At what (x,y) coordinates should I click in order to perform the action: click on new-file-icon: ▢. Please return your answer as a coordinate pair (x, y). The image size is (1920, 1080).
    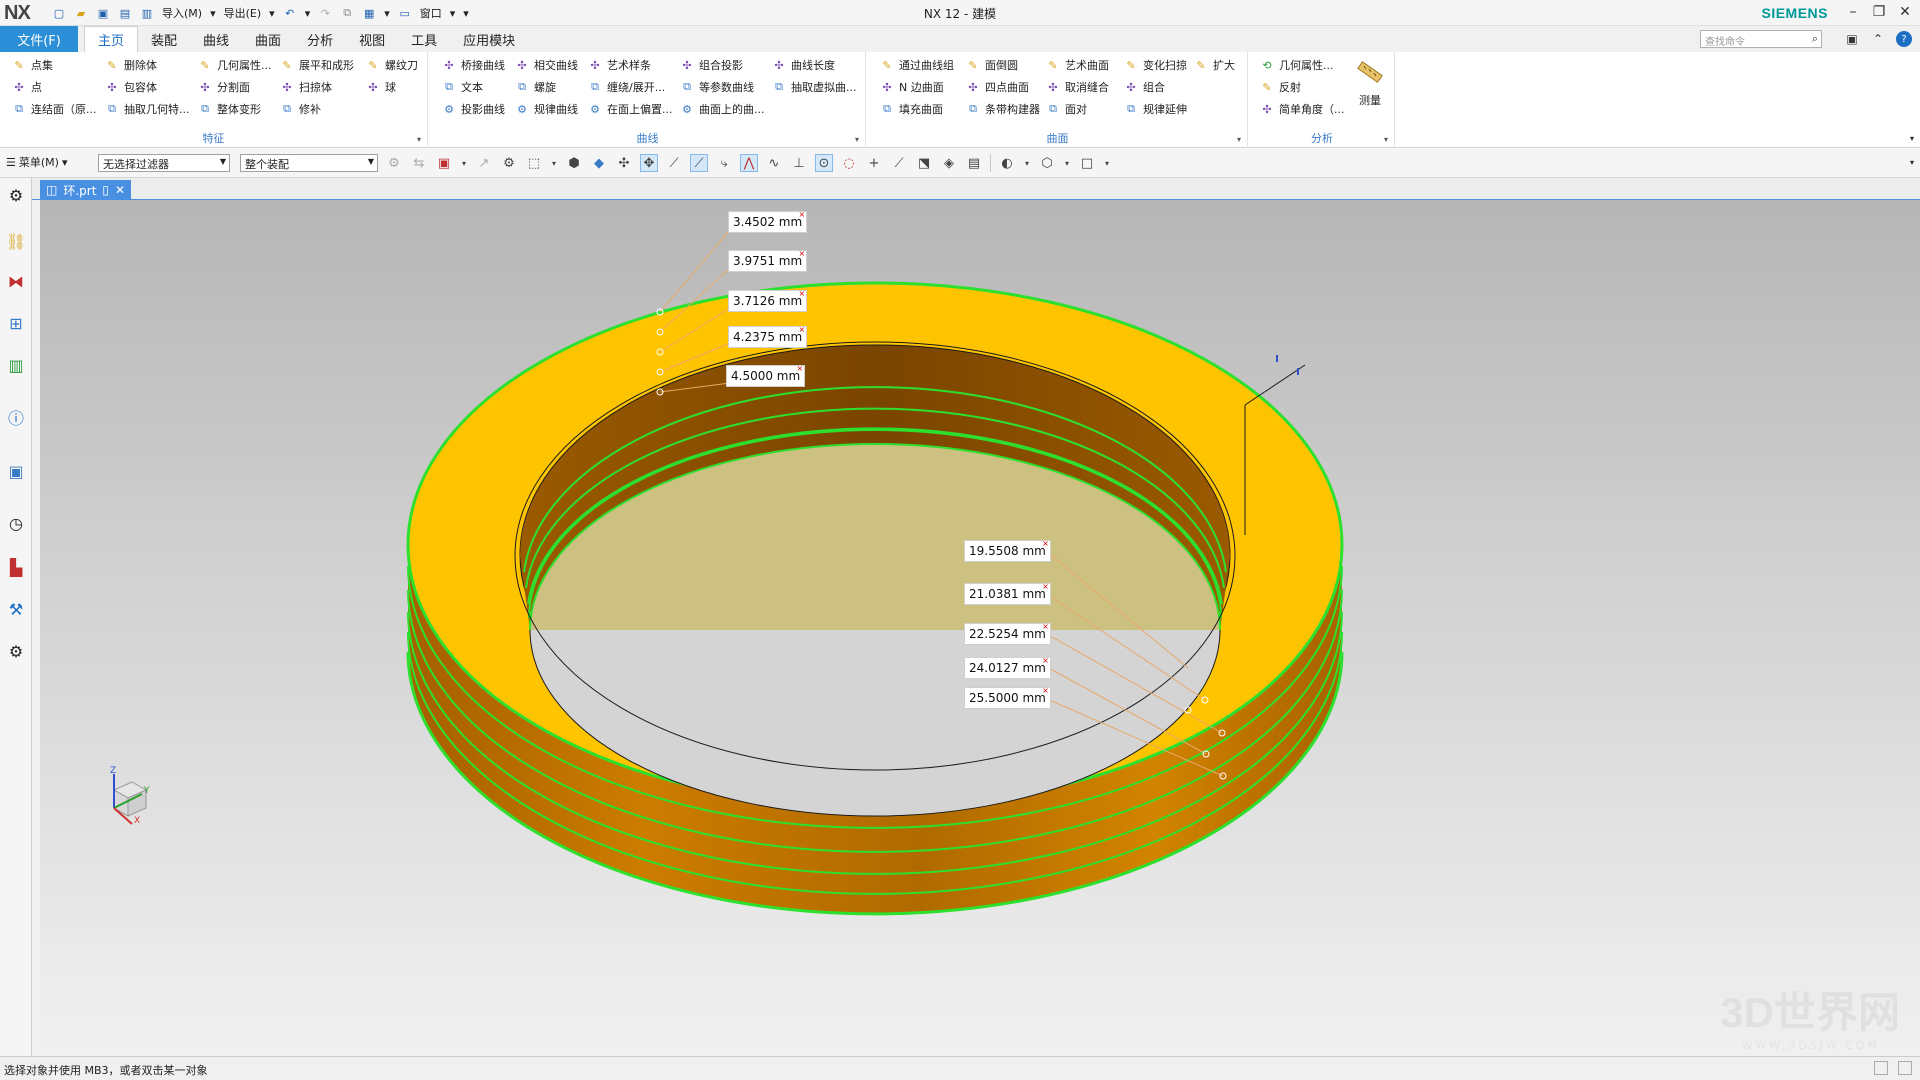
    Looking at the image, I should click on (59, 13).